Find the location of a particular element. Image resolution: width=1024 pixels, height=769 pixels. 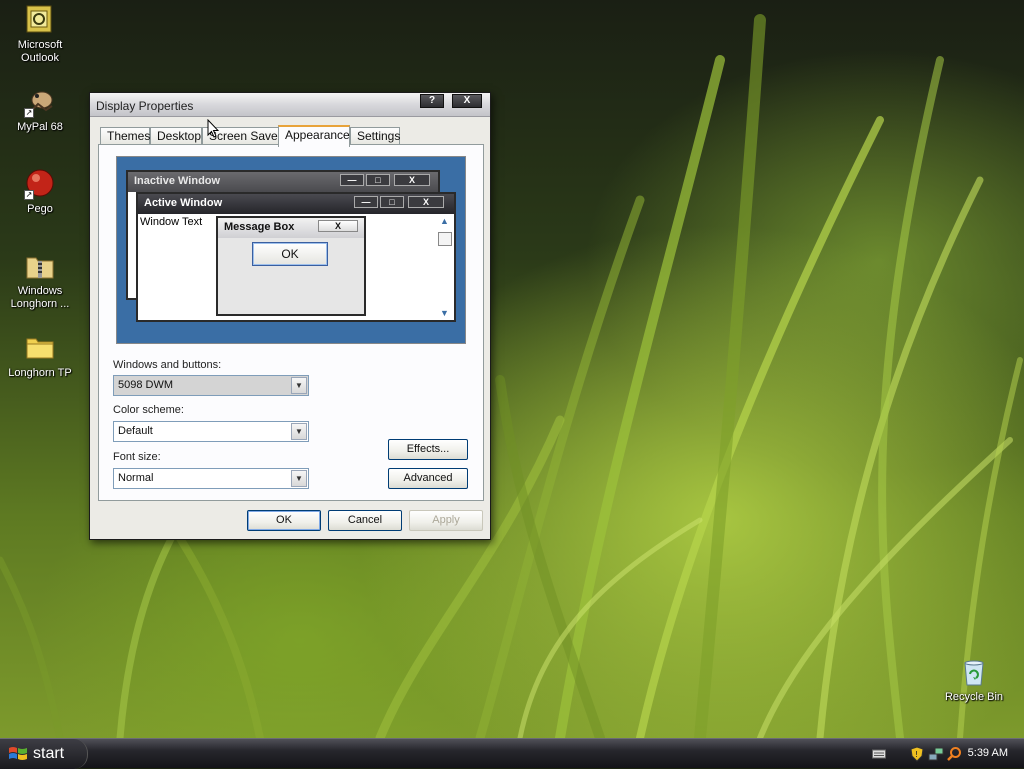

advanced-button: Advanced is located at coordinates (428, 478).